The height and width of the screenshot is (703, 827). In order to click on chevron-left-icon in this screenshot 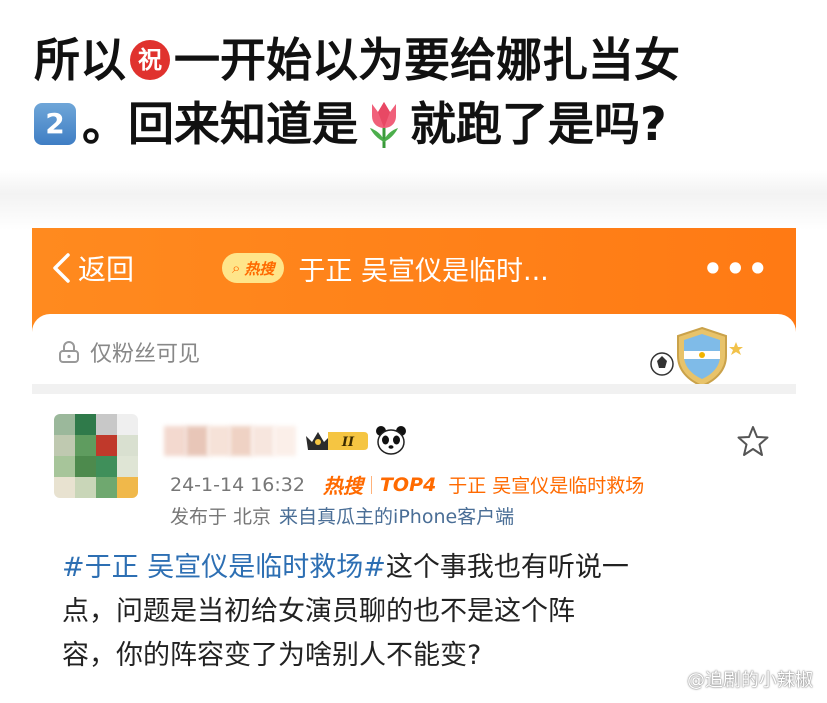, I will do `click(61, 268)`.